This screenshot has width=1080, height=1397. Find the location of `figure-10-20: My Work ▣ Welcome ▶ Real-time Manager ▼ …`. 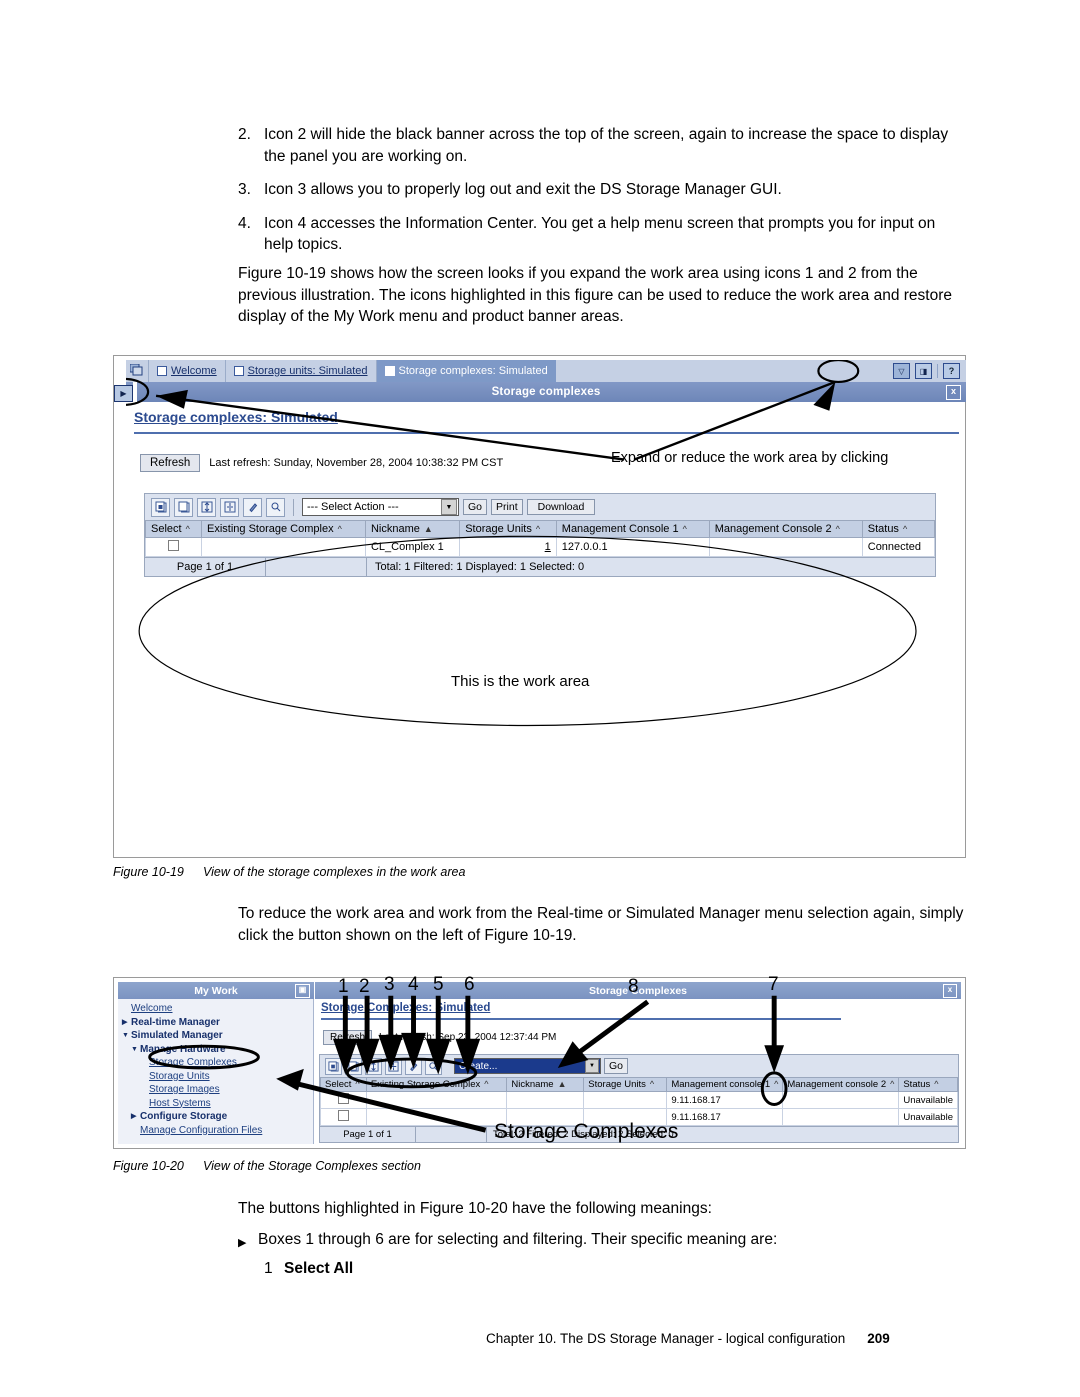

figure-10-20: My Work ▣ Welcome ▶ Real-time Manager ▼ … is located at coordinates (539, 1061).